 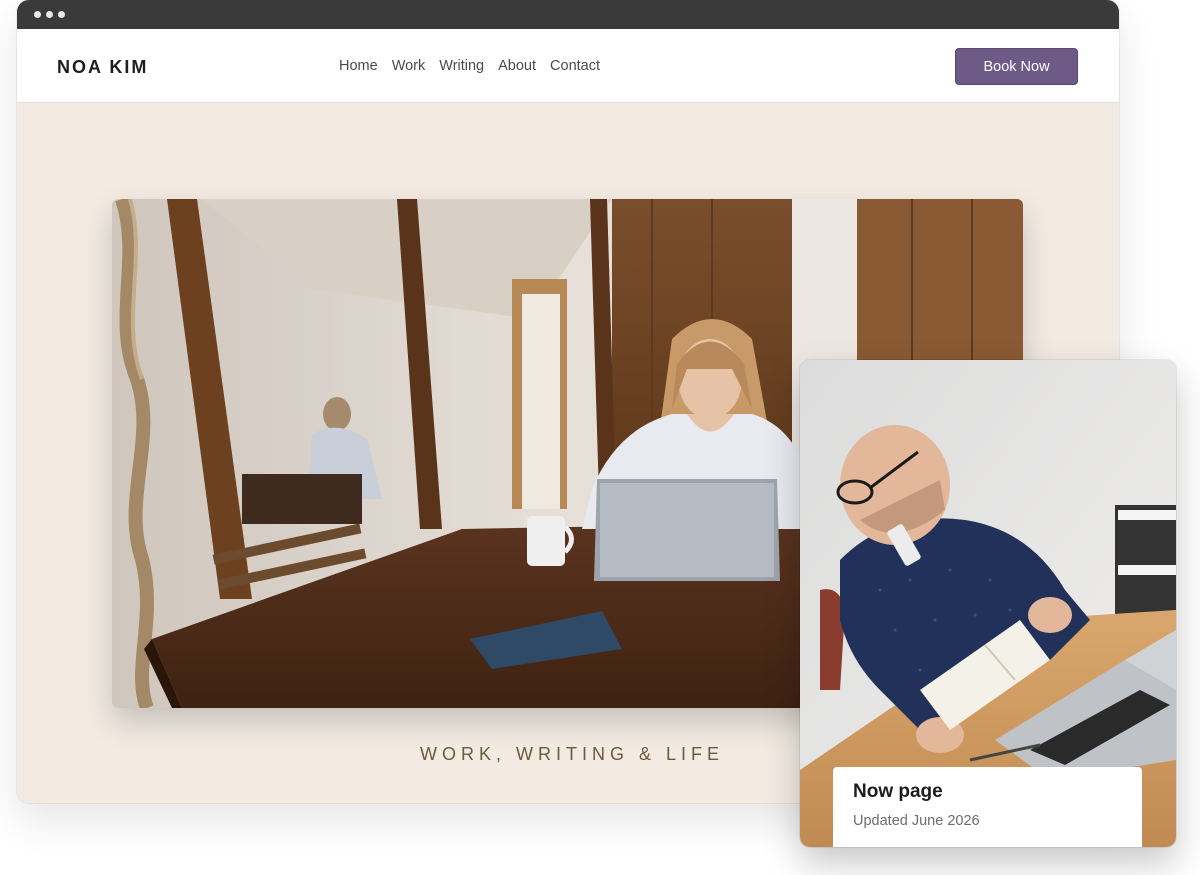 I want to click on nav-link-work: Work, so click(x=409, y=66).